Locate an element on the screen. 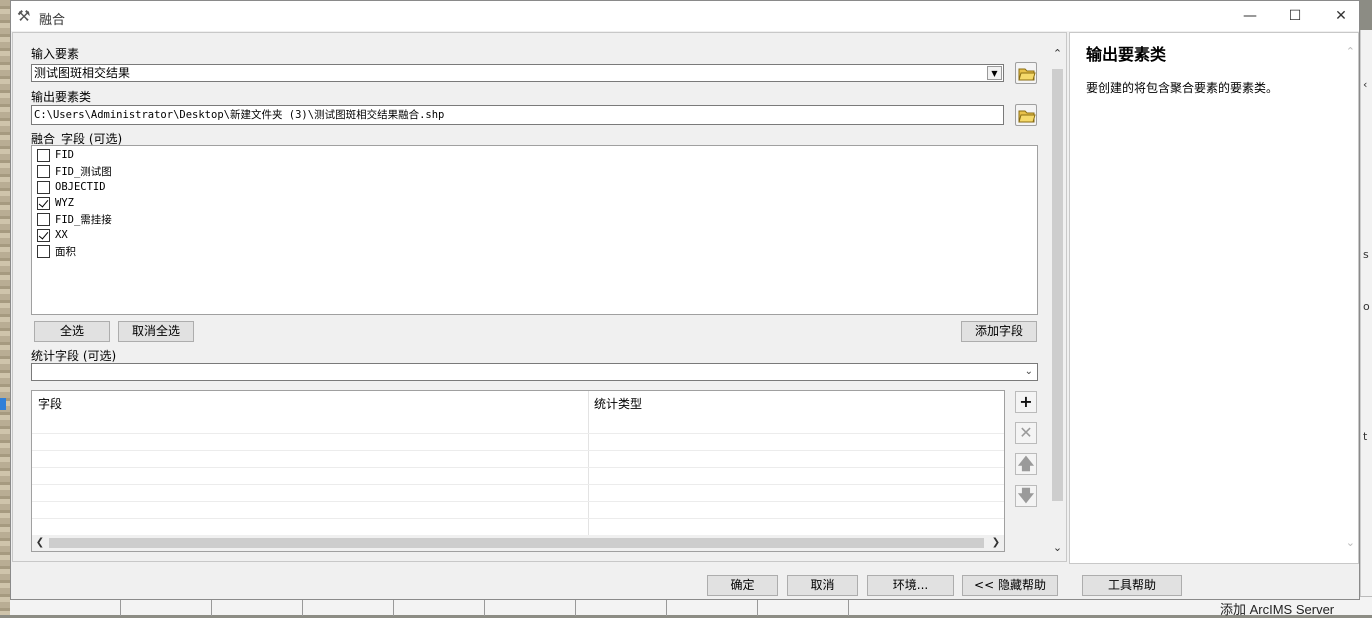 The height and width of the screenshot is (618, 1372). move-down-button: 🡇 is located at coordinates (1026, 496).